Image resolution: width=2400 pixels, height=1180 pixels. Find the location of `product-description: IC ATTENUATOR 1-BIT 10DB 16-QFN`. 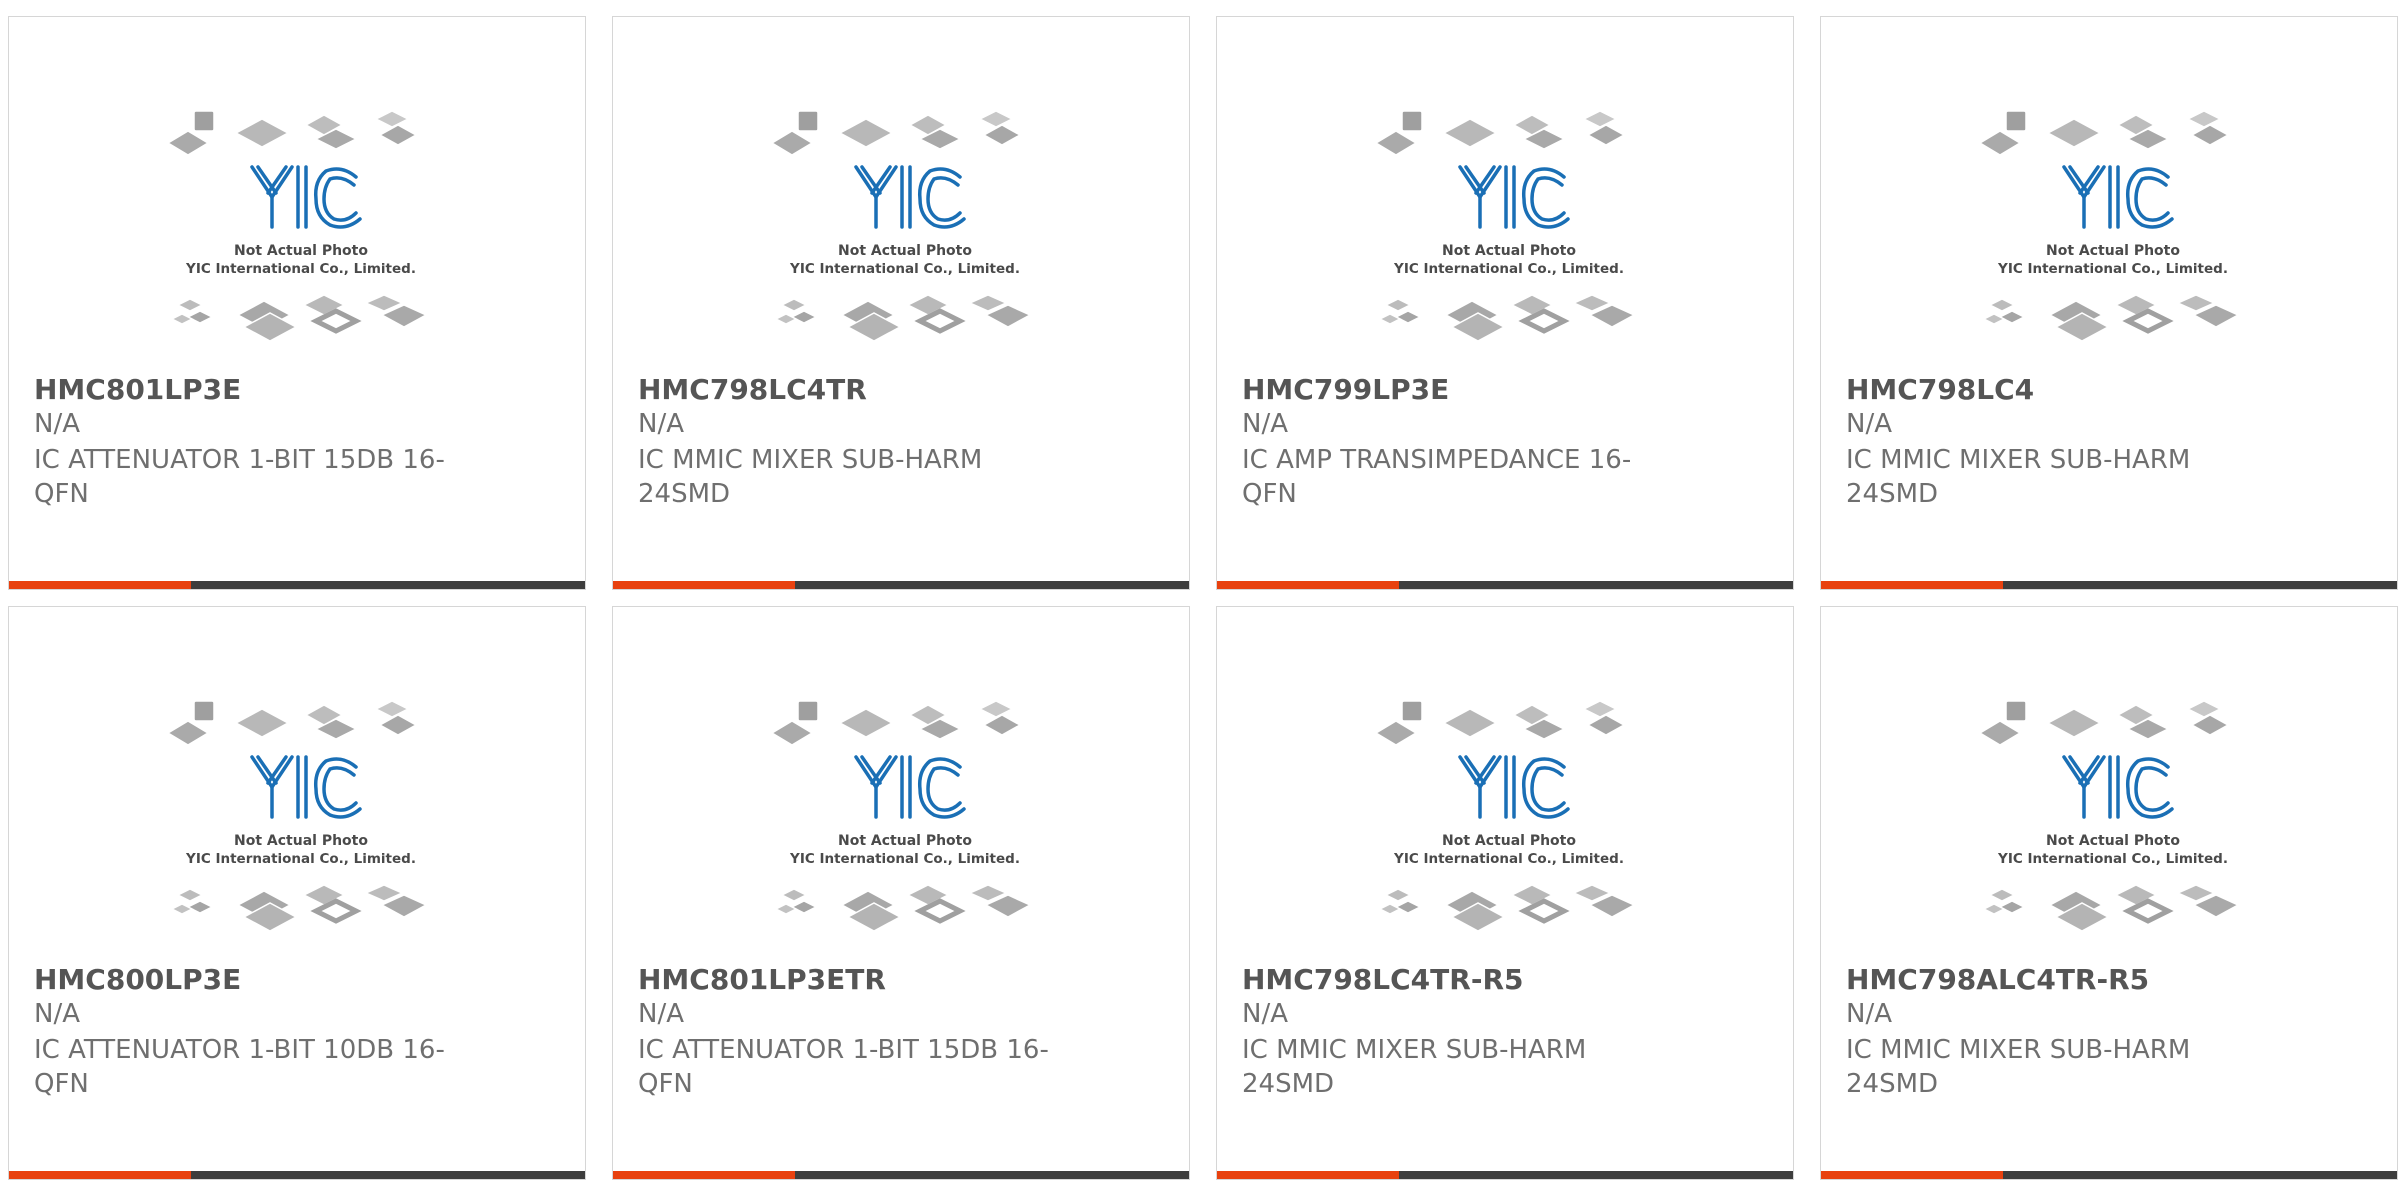

product-description: IC ATTENUATOR 1-BIT 10DB 16-QFN is located at coordinates (239, 1067).